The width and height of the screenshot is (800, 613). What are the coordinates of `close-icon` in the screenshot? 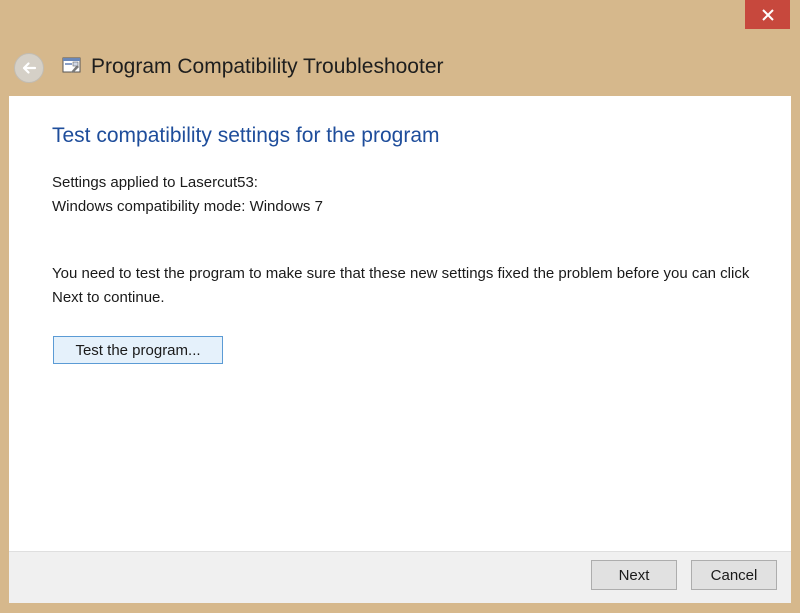 It's located at (767, 14).